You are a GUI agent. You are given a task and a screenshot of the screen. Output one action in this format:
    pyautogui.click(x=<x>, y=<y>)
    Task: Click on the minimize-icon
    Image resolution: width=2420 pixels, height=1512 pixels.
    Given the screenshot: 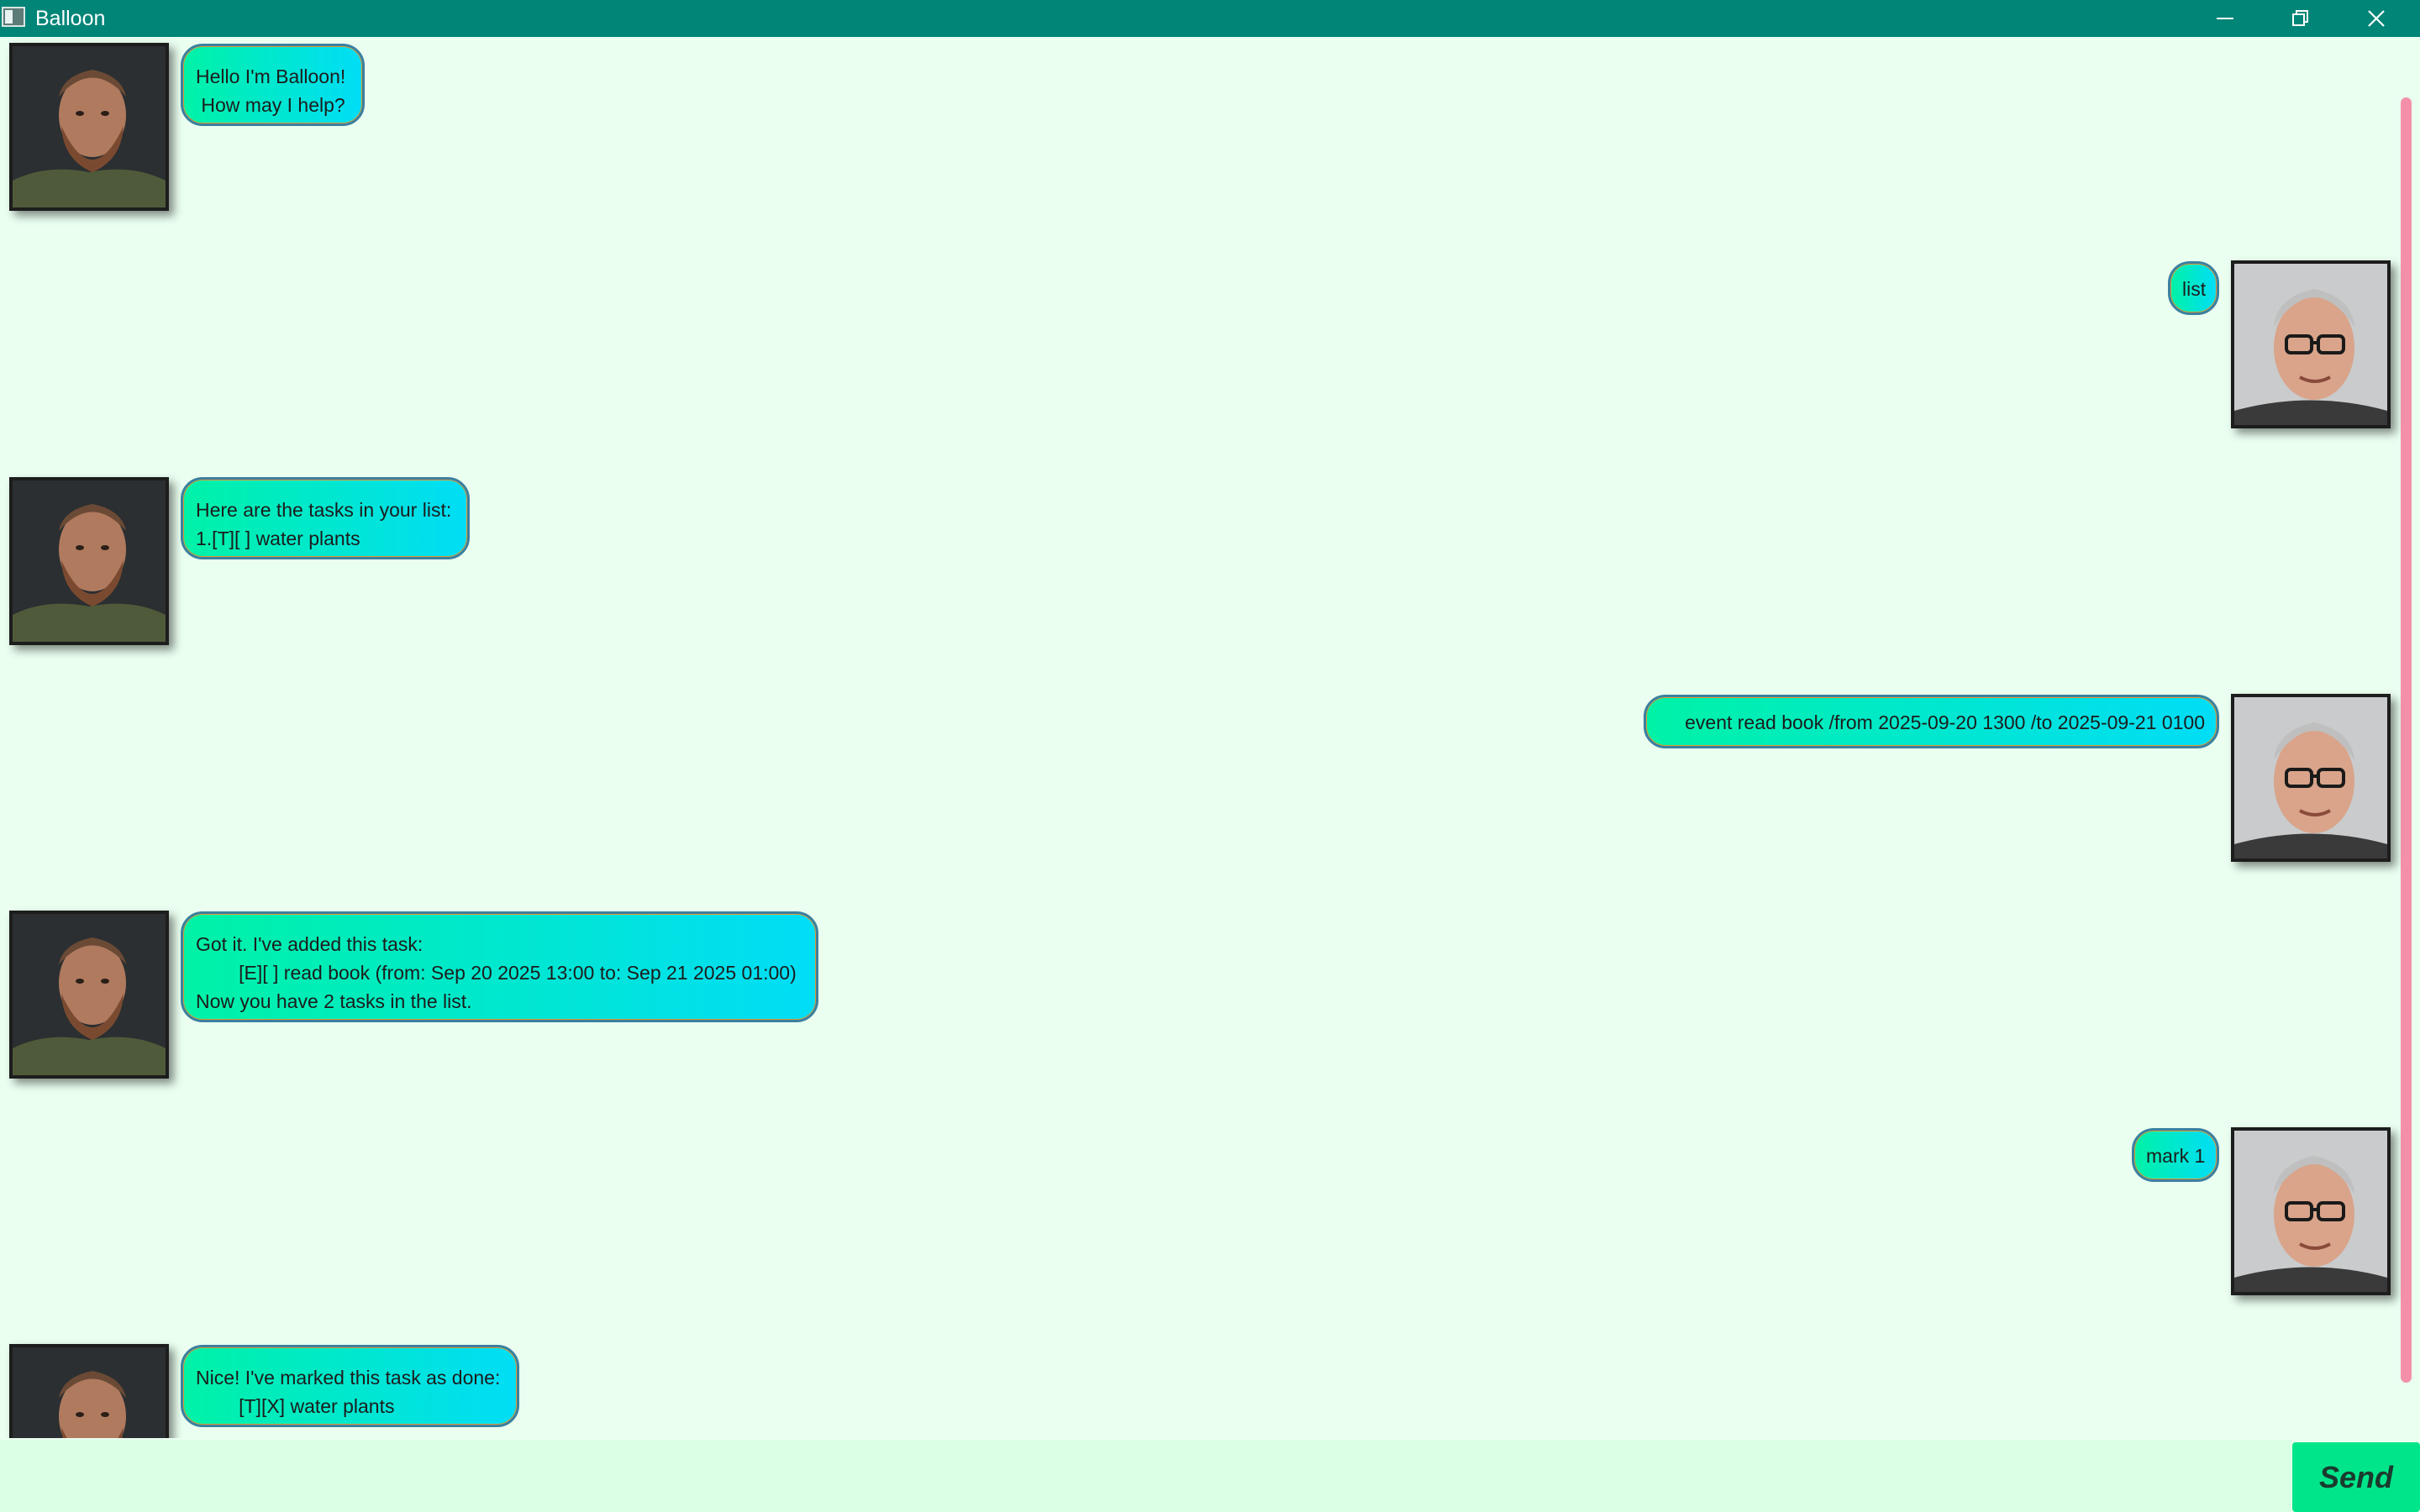 What is the action you would take?
    pyautogui.click(x=2225, y=18)
    